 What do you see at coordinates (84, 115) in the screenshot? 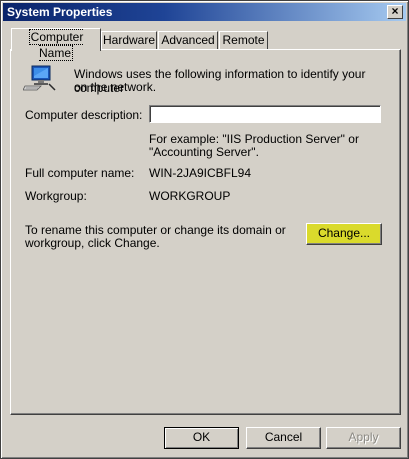
I see `computer-description-label: Computer description:` at bounding box center [84, 115].